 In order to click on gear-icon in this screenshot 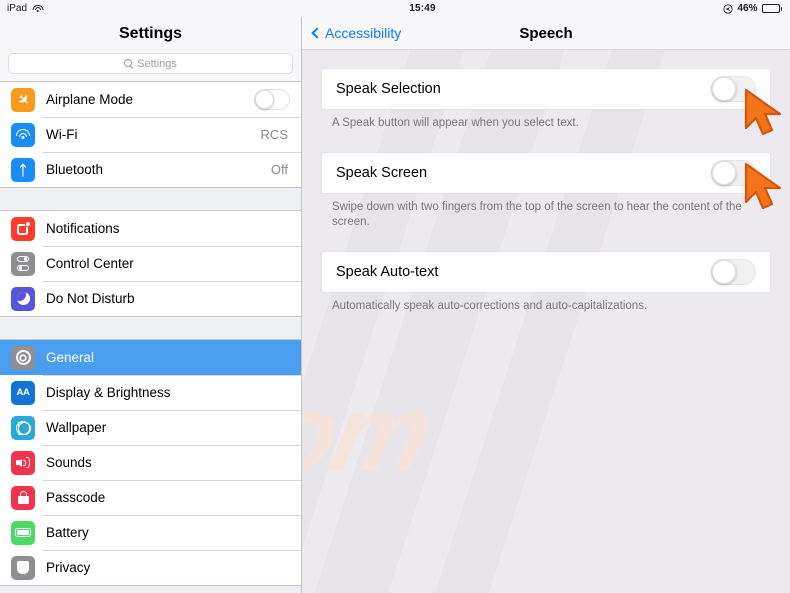, I will do `click(23, 357)`.